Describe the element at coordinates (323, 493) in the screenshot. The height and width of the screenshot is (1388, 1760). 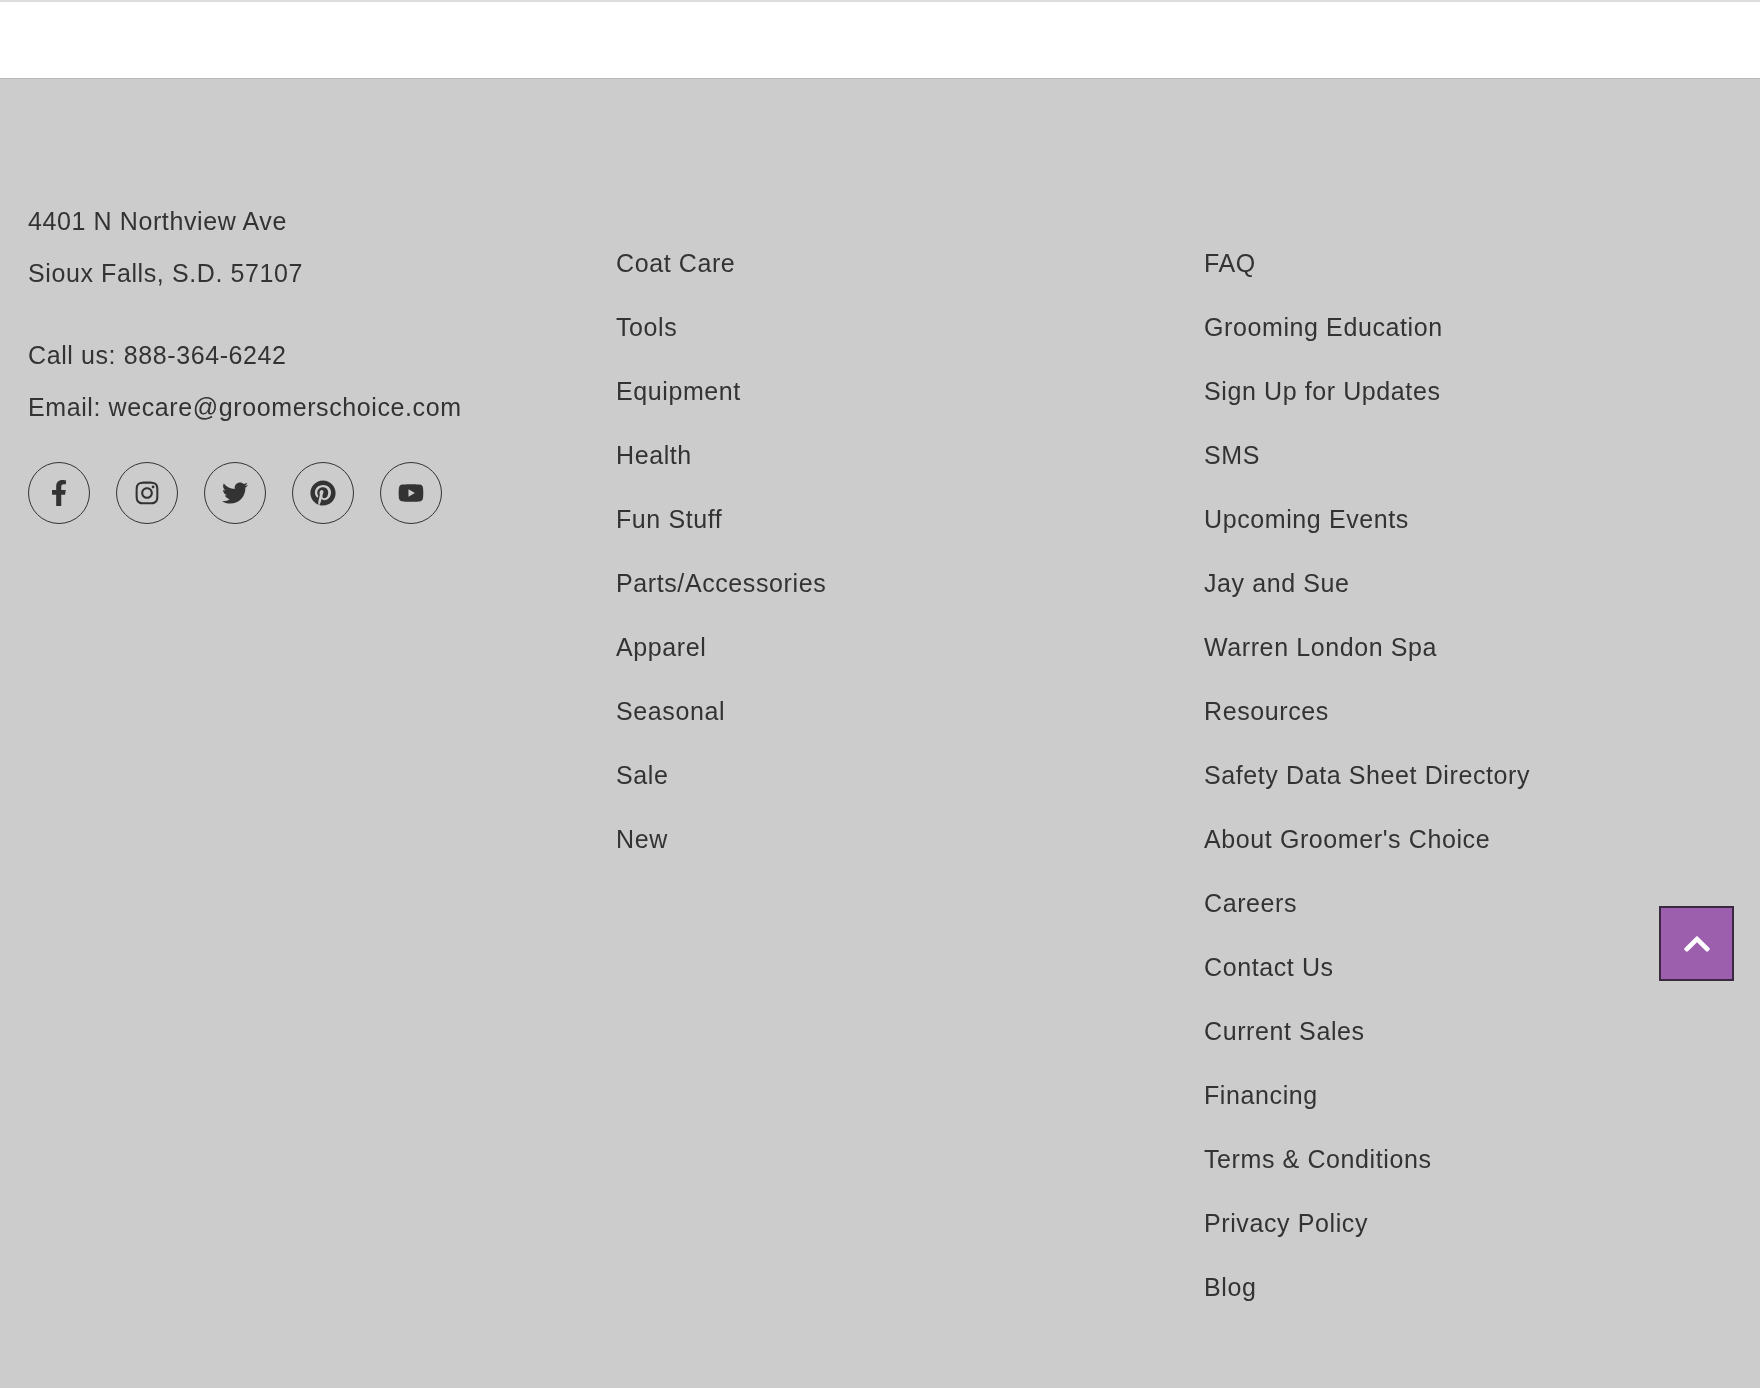
I see `pinterest-icon` at that location.